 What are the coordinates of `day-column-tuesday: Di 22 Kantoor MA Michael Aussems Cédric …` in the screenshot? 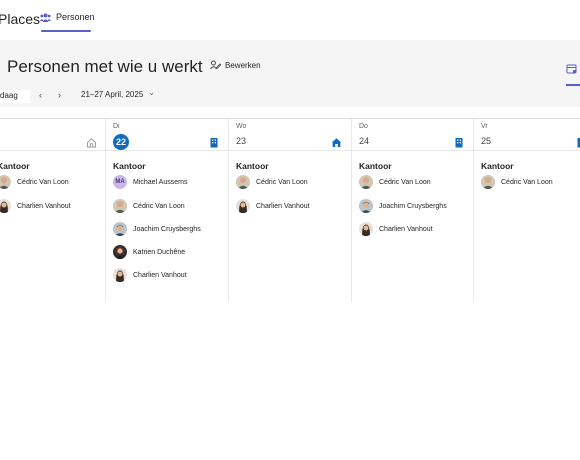 It's located at (167, 210).